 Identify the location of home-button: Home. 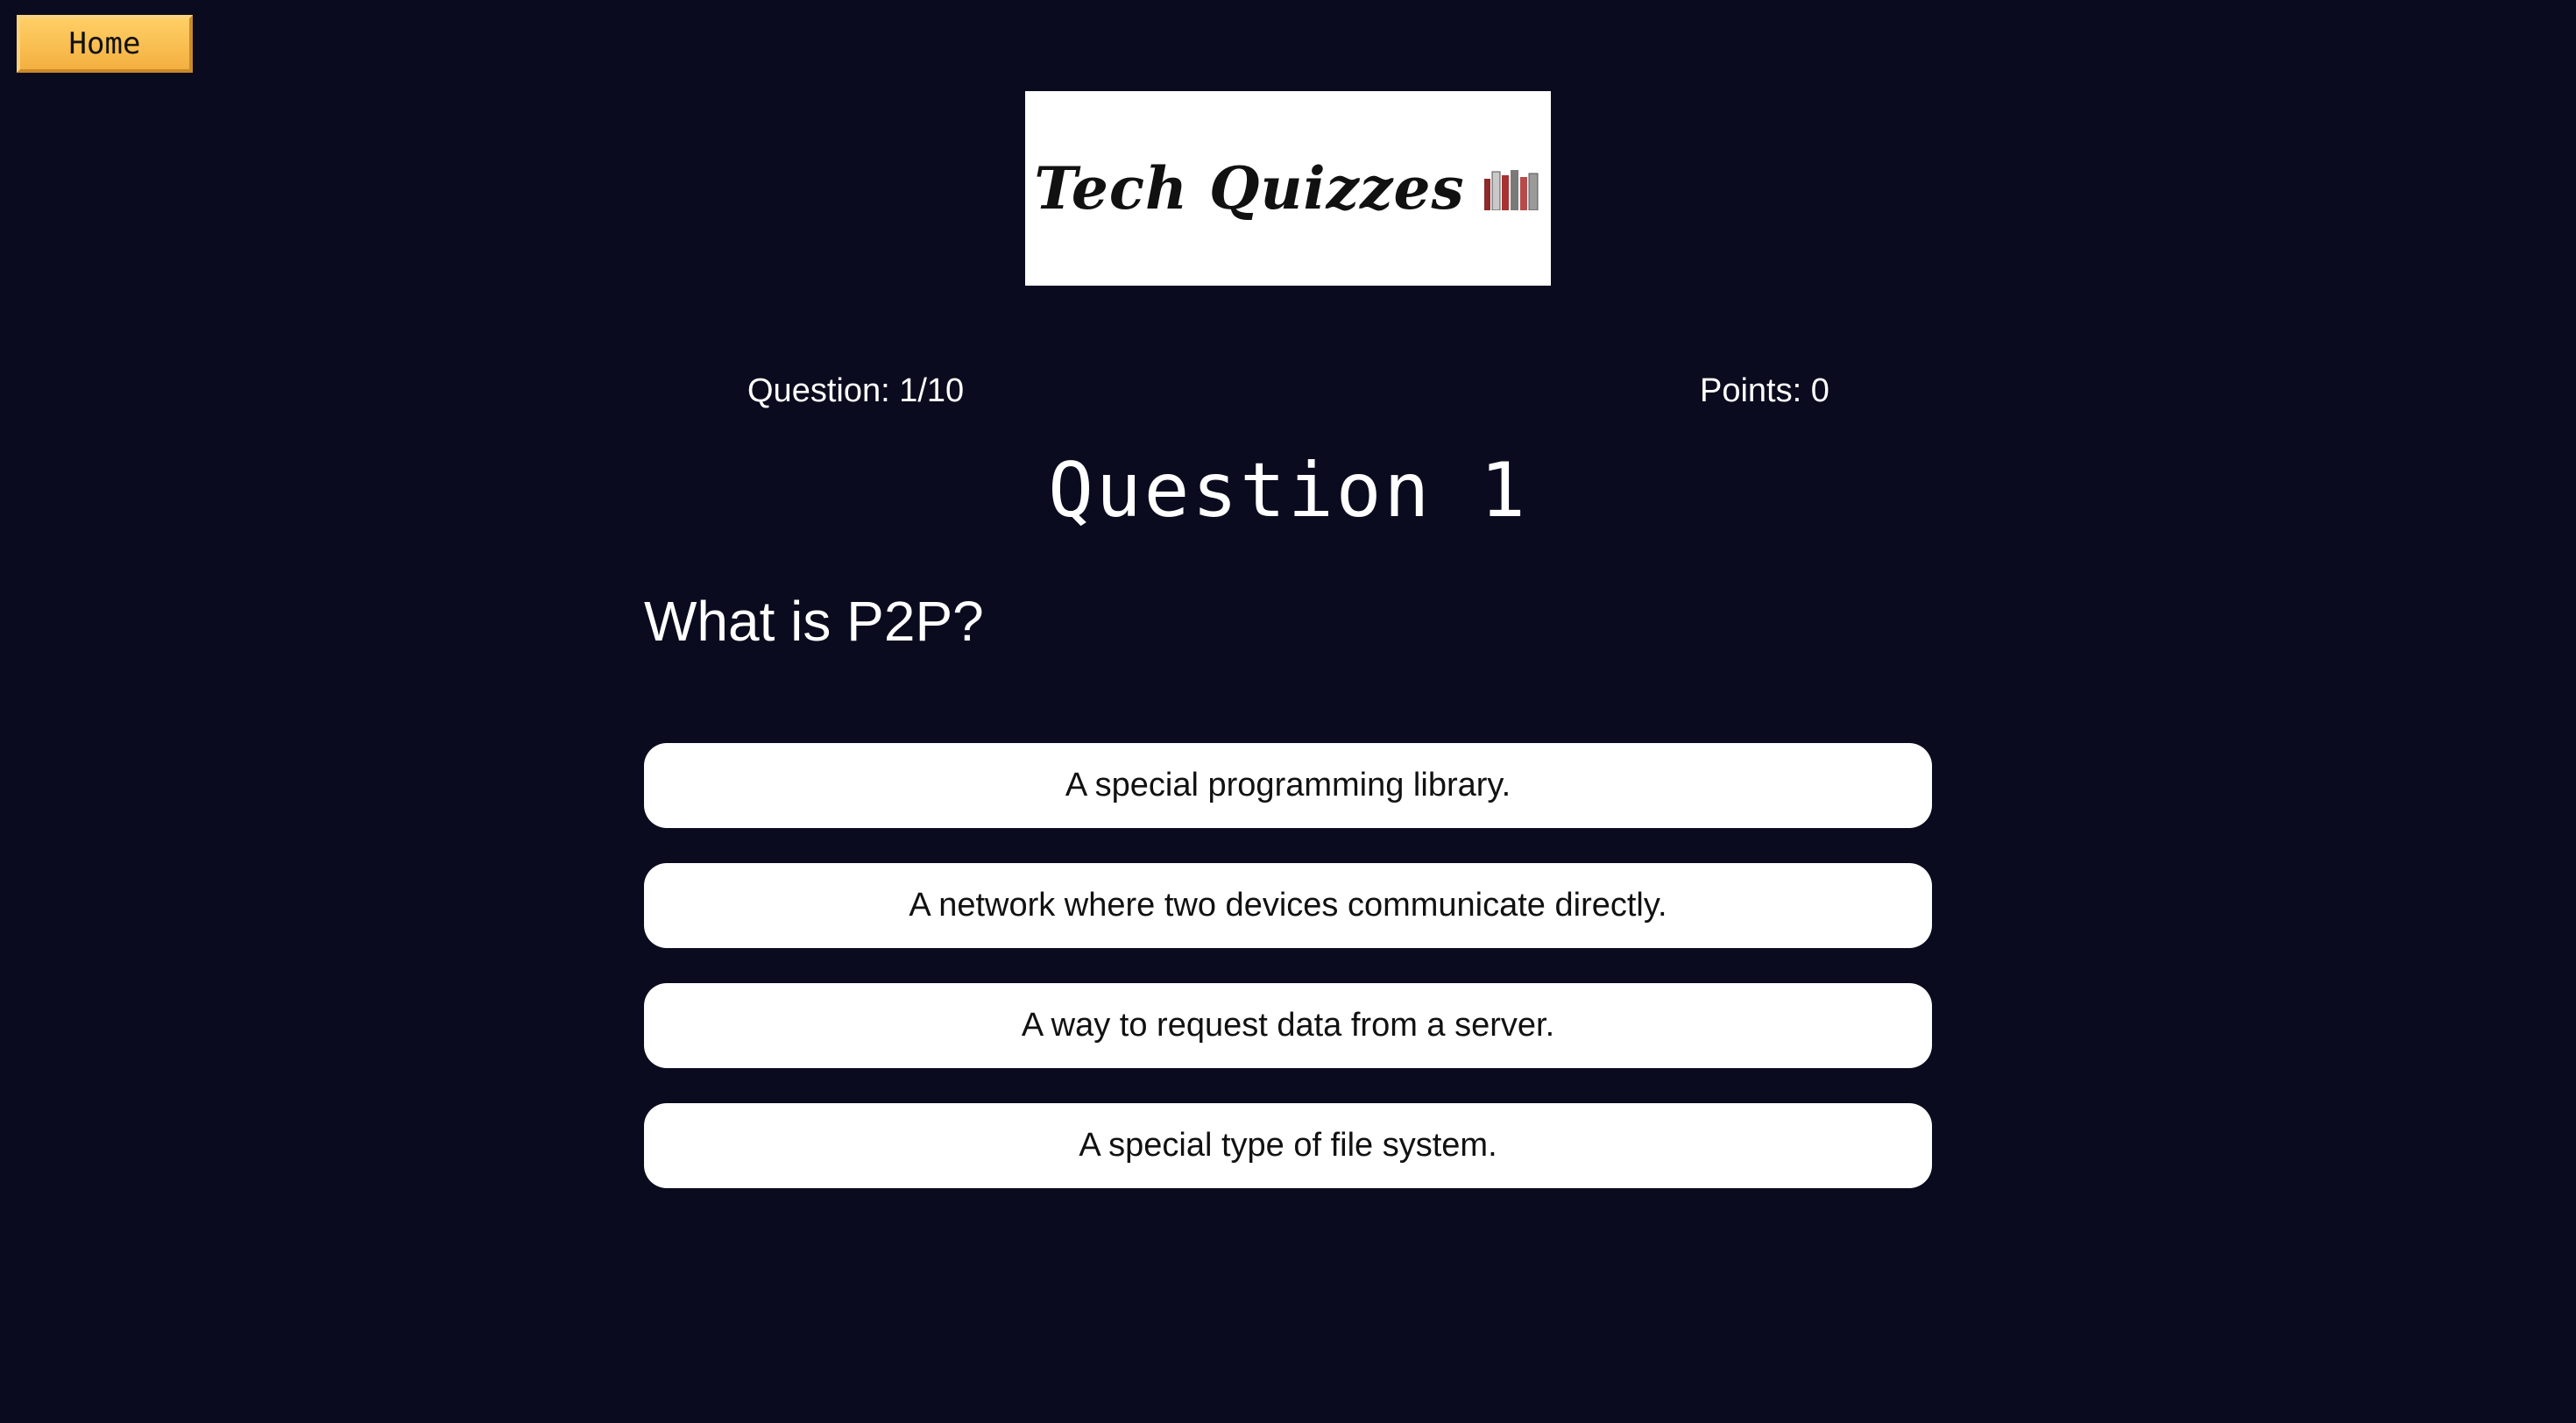
(105, 44).